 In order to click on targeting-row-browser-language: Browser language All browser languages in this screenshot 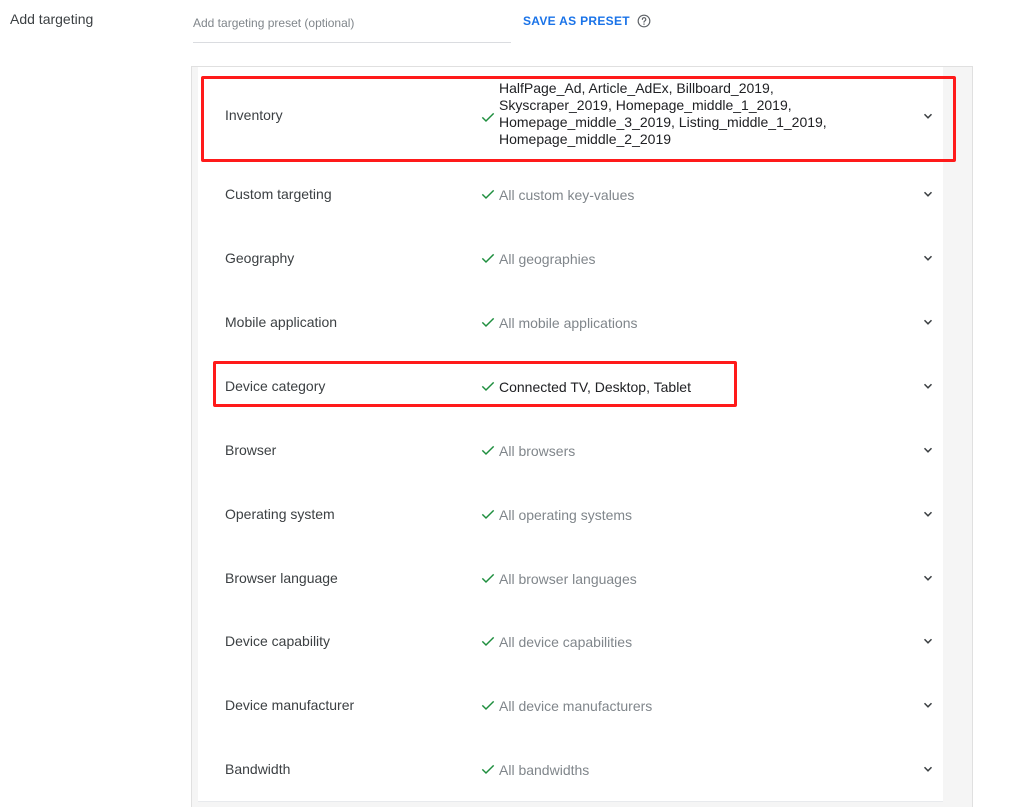, I will do `click(570, 578)`.